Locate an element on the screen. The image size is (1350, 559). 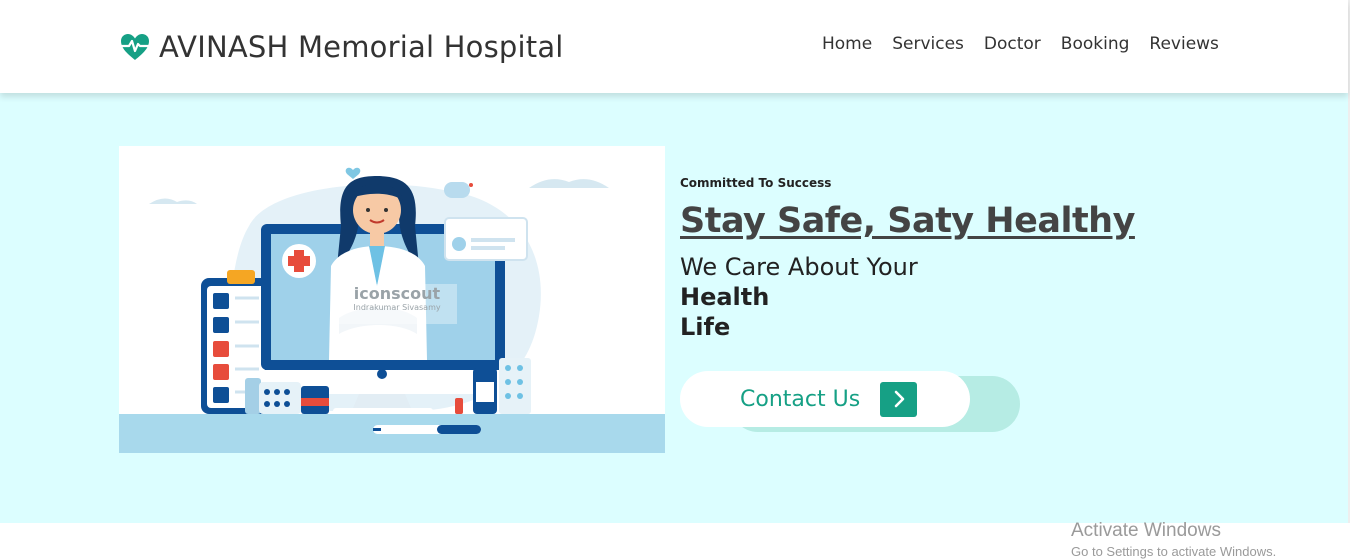
nav-doctor: Doctor is located at coordinates (1012, 44).